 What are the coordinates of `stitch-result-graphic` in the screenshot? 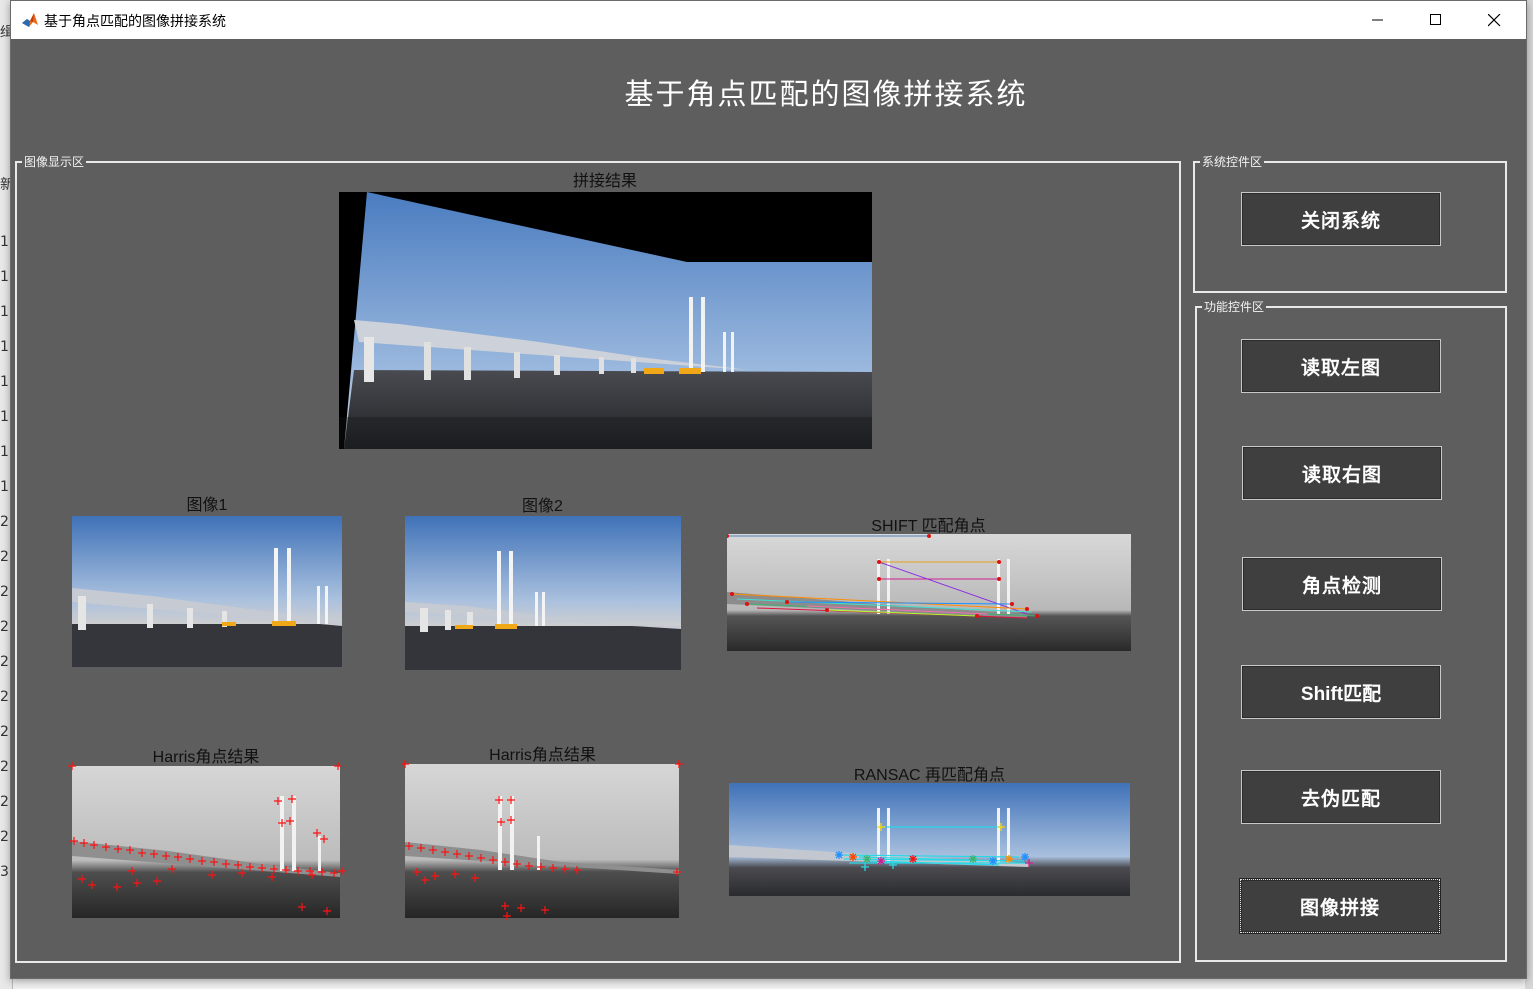 It's located at (605, 320).